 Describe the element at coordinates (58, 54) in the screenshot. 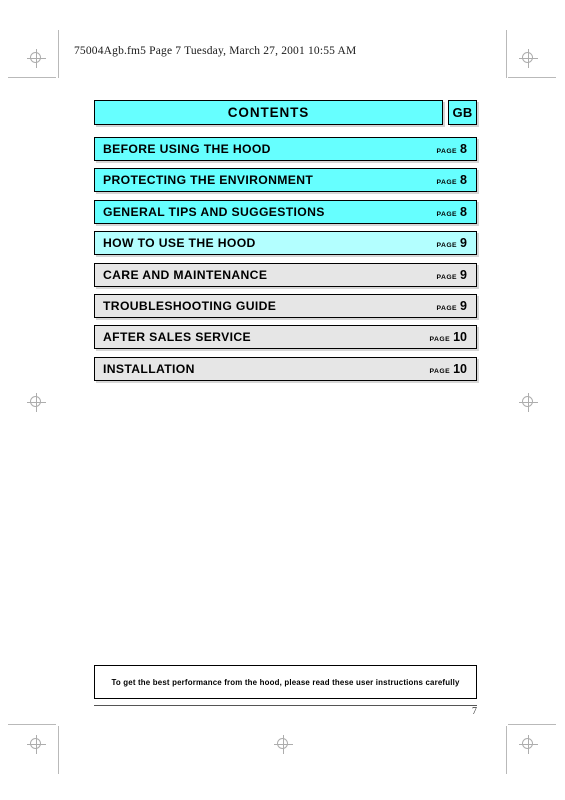

I see `crop-line-top-left-vertical` at that location.